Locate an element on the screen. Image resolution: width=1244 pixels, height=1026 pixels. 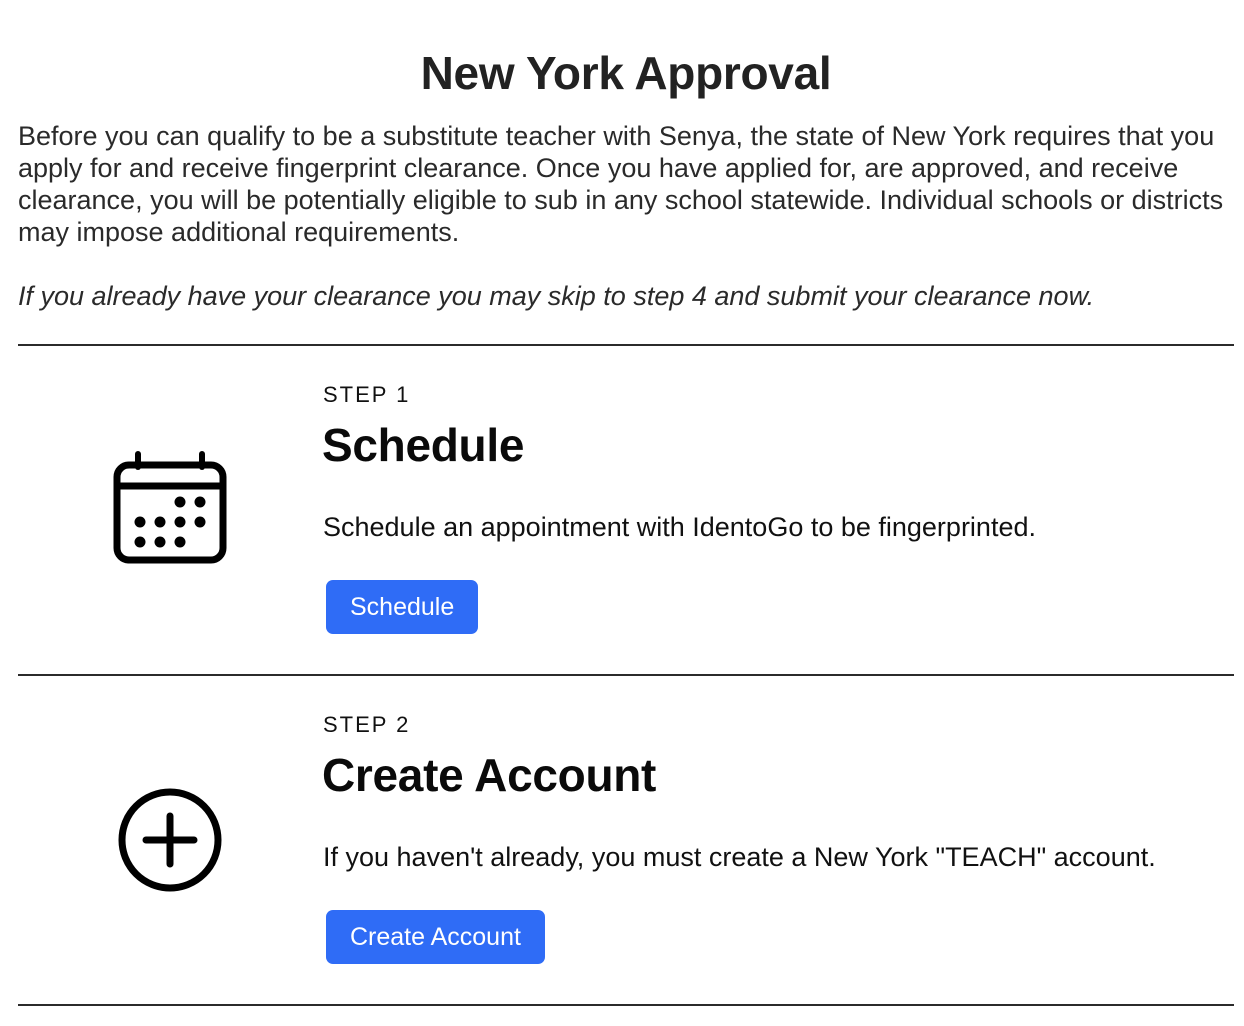
calendar-icon is located at coordinates (170, 510).